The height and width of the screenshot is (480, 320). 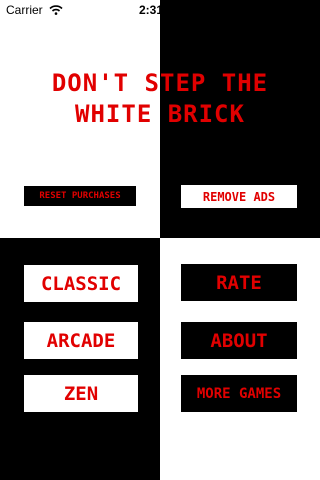 What do you see at coordinates (160, 83) in the screenshot?
I see `title-line-1: DON'T STEP THE` at bounding box center [160, 83].